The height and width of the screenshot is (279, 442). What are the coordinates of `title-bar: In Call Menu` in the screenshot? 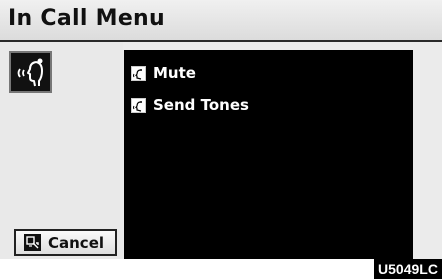 It's located at (221, 20).